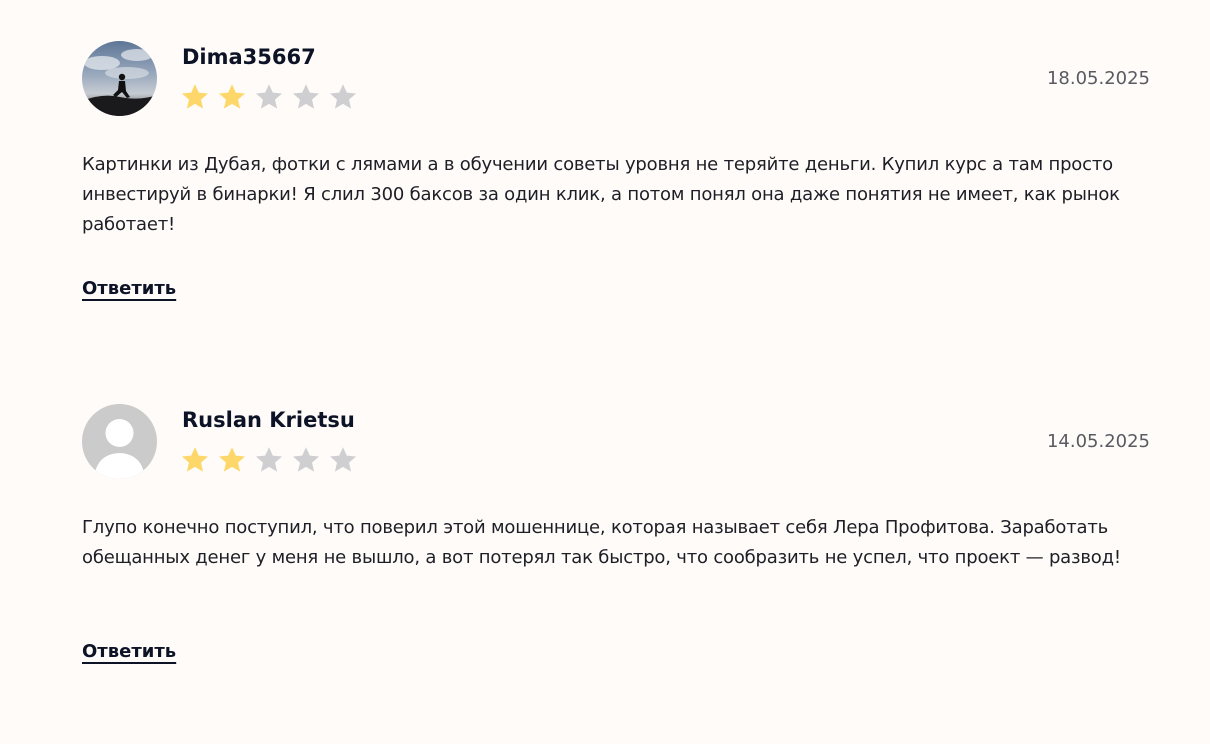  I want to click on photo-avatar-icon, so click(119, 78).